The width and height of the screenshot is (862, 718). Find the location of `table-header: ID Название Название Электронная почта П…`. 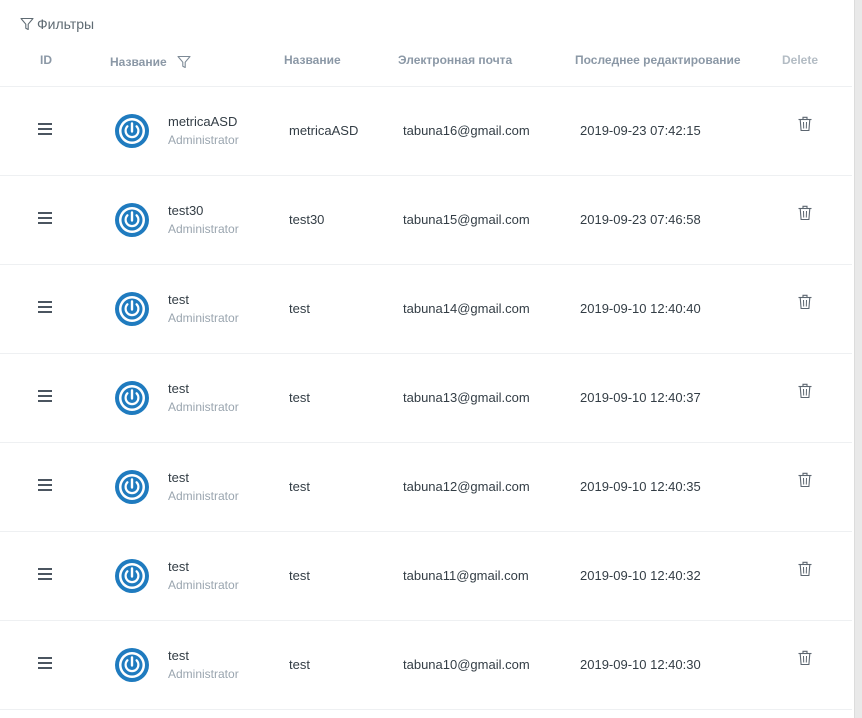

table-header: ID Название Название Электронная почта П… is located at coordinates (426, 67).